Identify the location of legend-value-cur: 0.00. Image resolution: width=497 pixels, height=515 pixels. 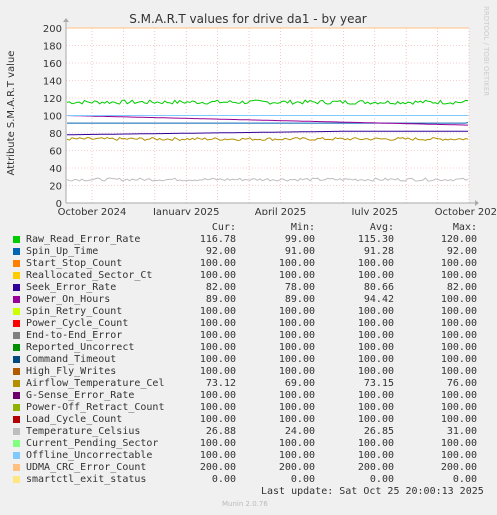
(223, 479).